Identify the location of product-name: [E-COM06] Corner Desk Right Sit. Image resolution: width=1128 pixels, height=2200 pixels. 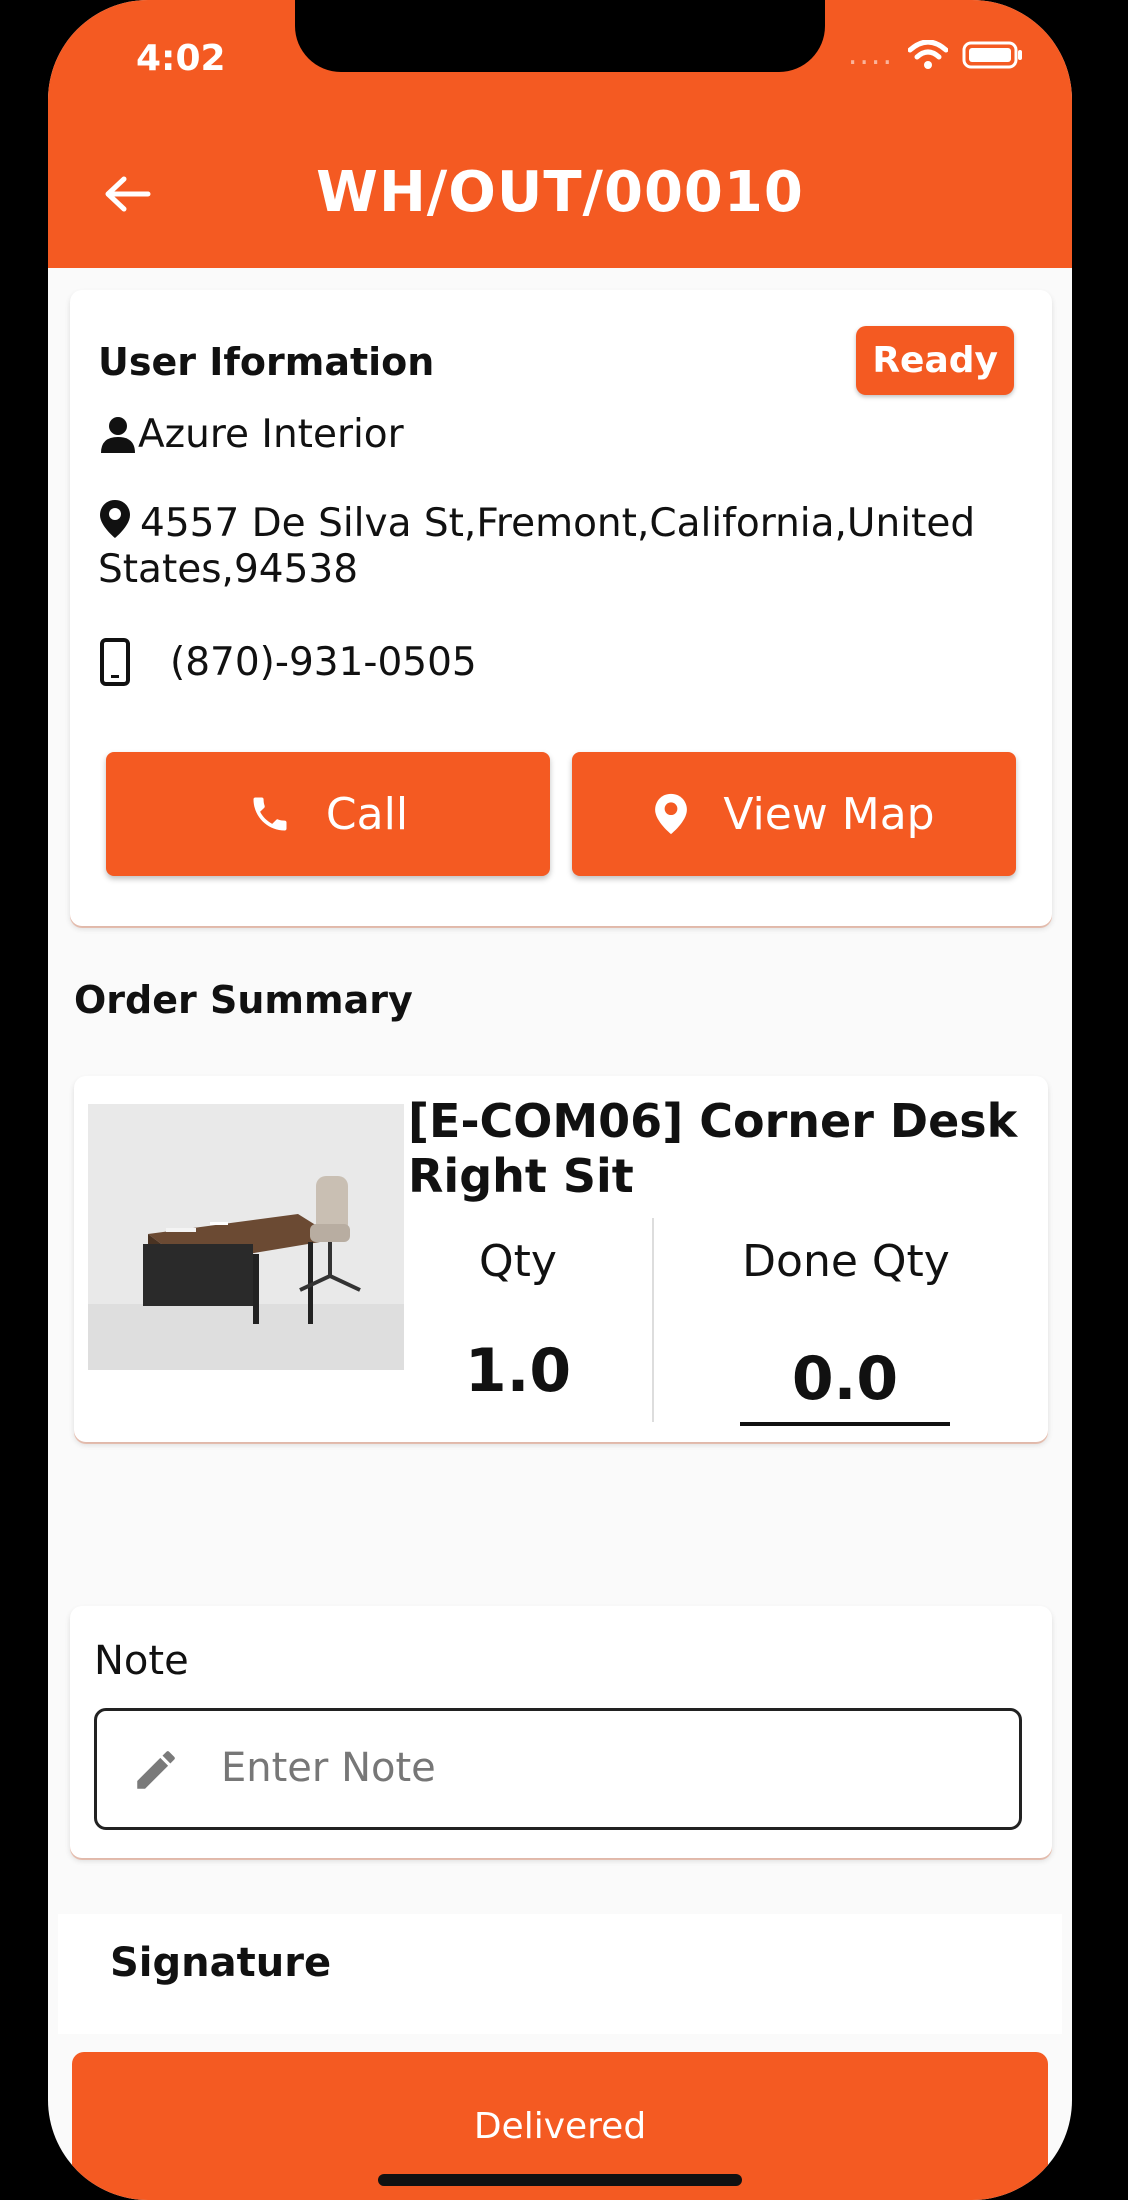
(713, 1148).